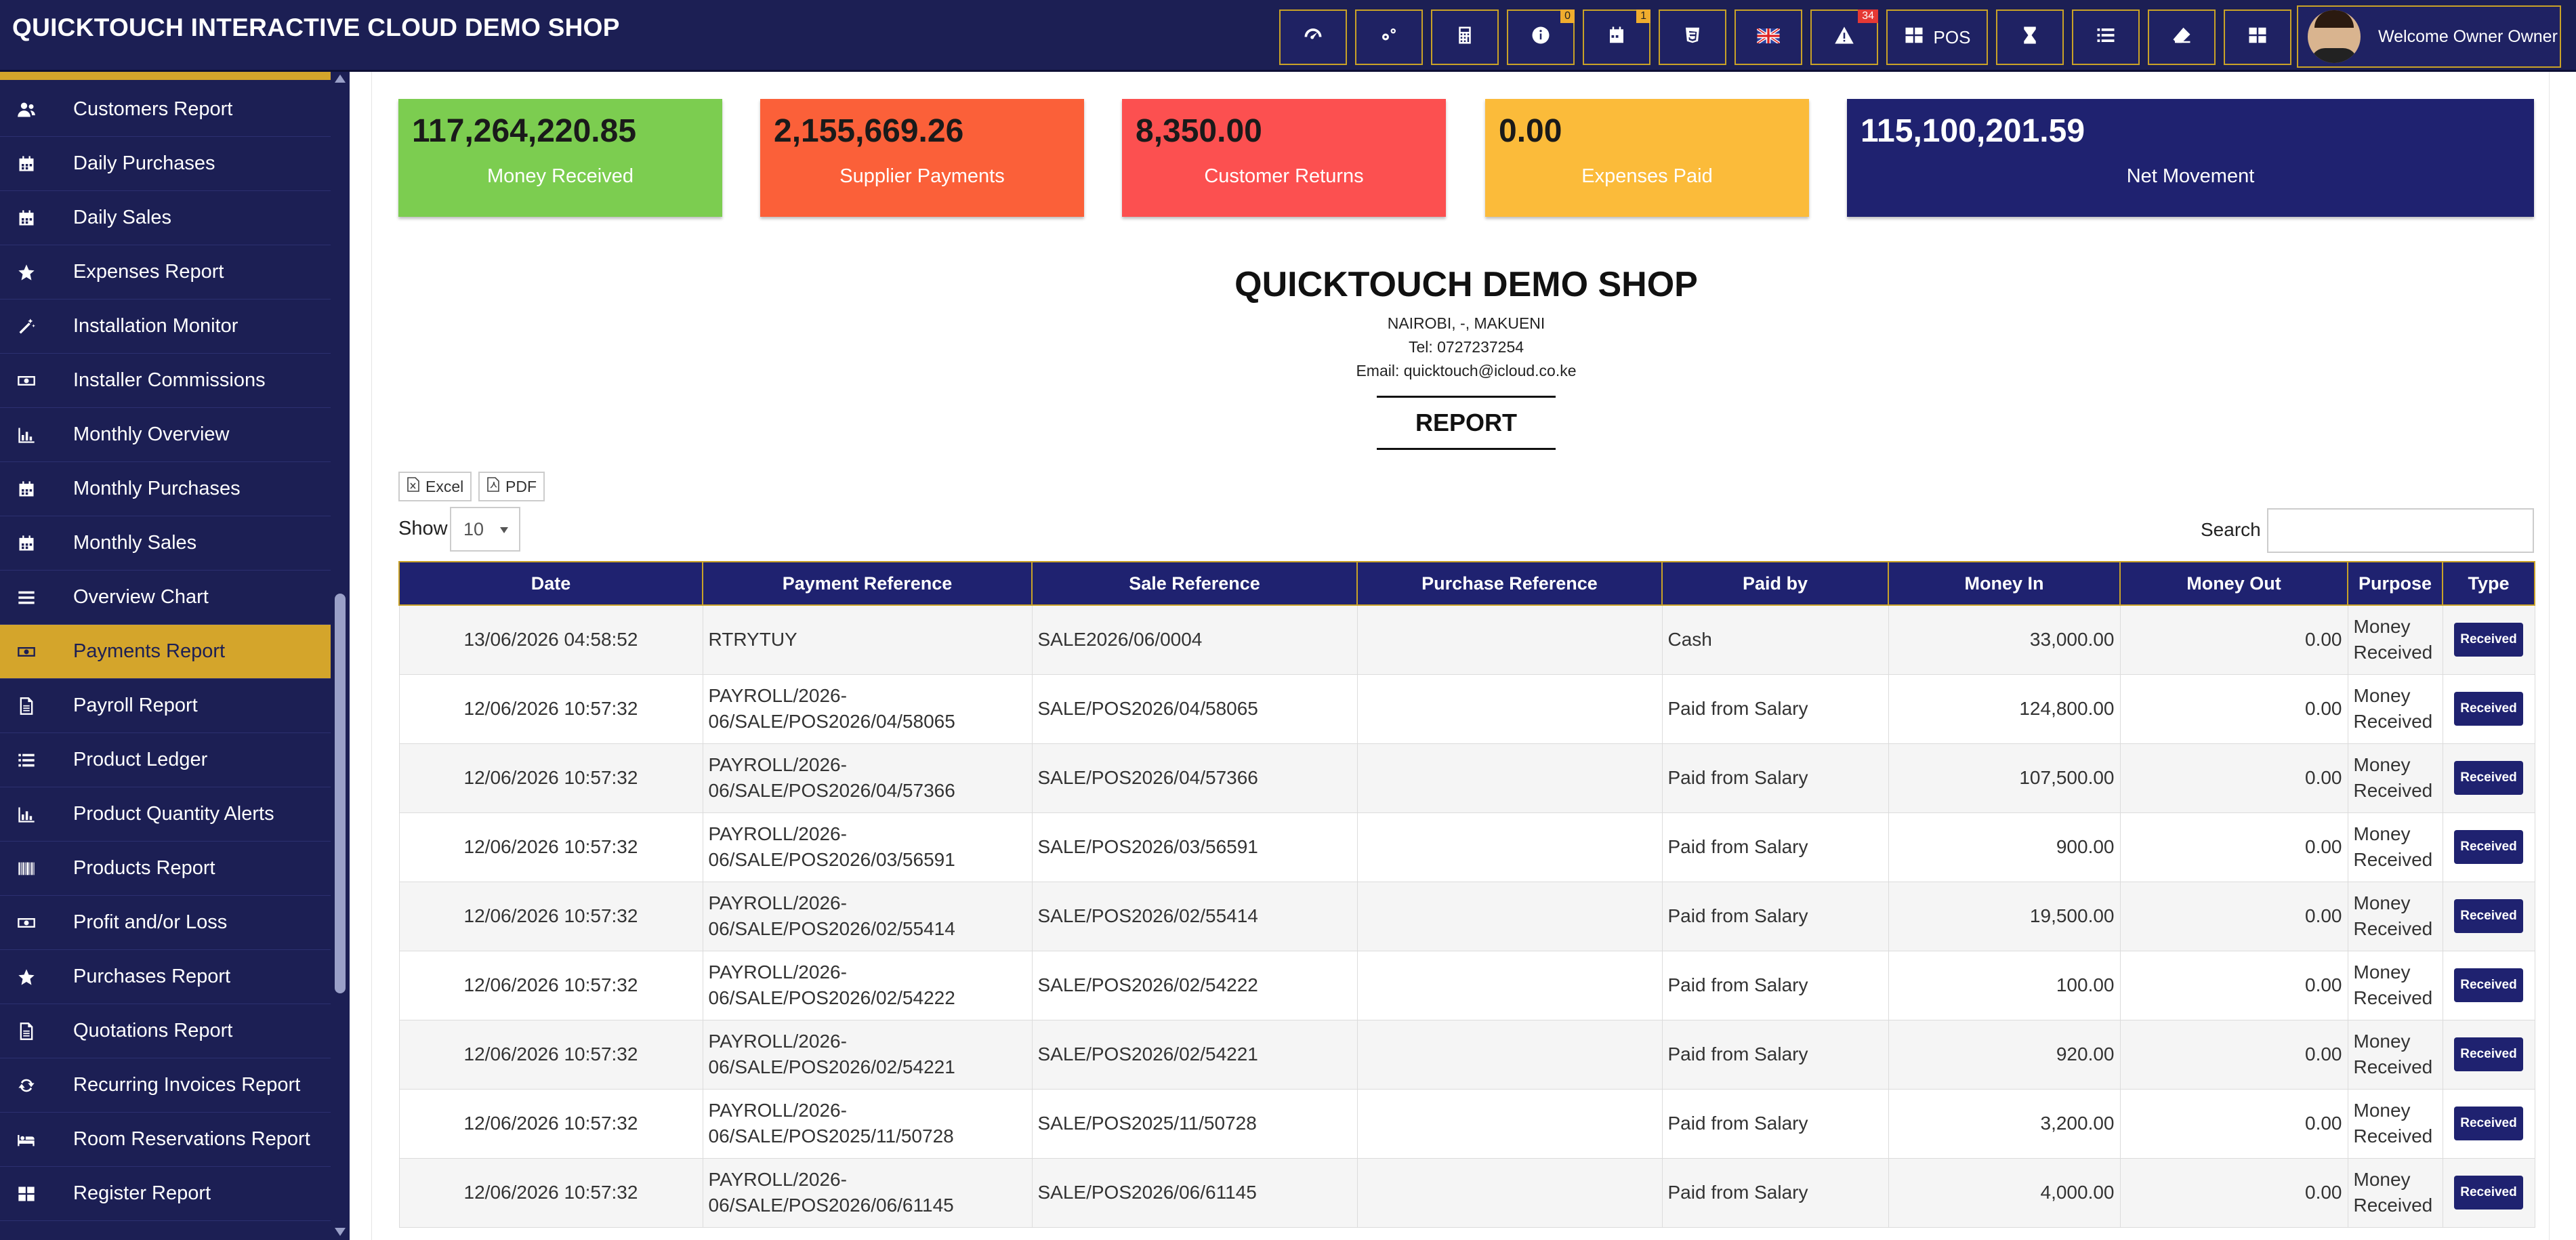 Image resolution: width=2576 pixels, height=1240 pixels. What do you see at coordinates (1194, 847) in the screenshot?
I see `cell-sale-reference: SALE/POS2026/03/56591` at bounding box center [1194, 847].